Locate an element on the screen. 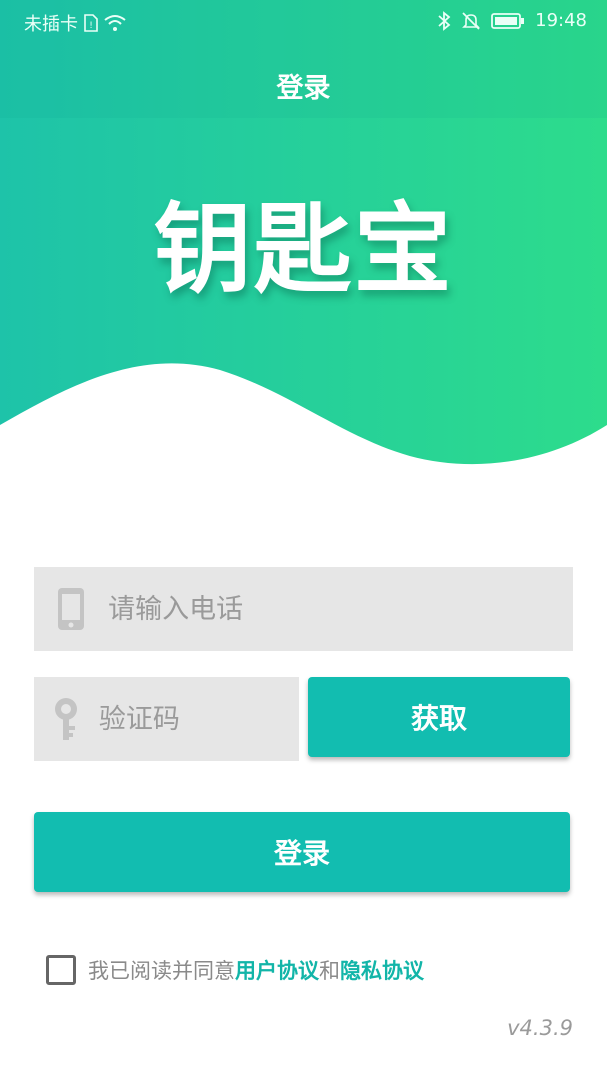 This screenshot has width=607, height=1080. phone-input is located at coordinates (340, 609).